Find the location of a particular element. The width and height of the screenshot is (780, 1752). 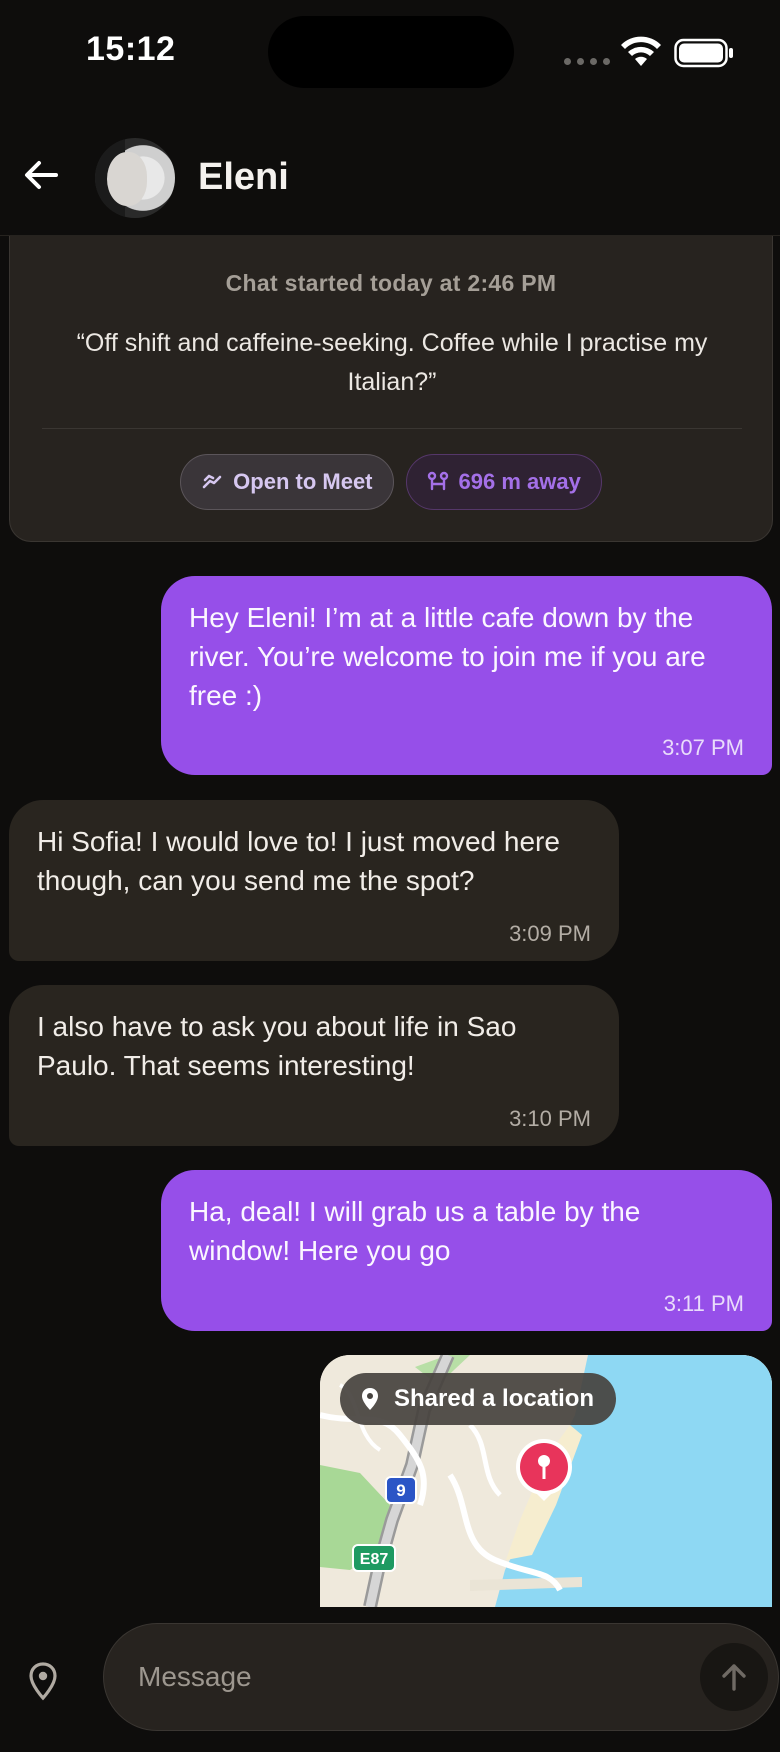

share-location-icon is located at coordinates (43, 1681).